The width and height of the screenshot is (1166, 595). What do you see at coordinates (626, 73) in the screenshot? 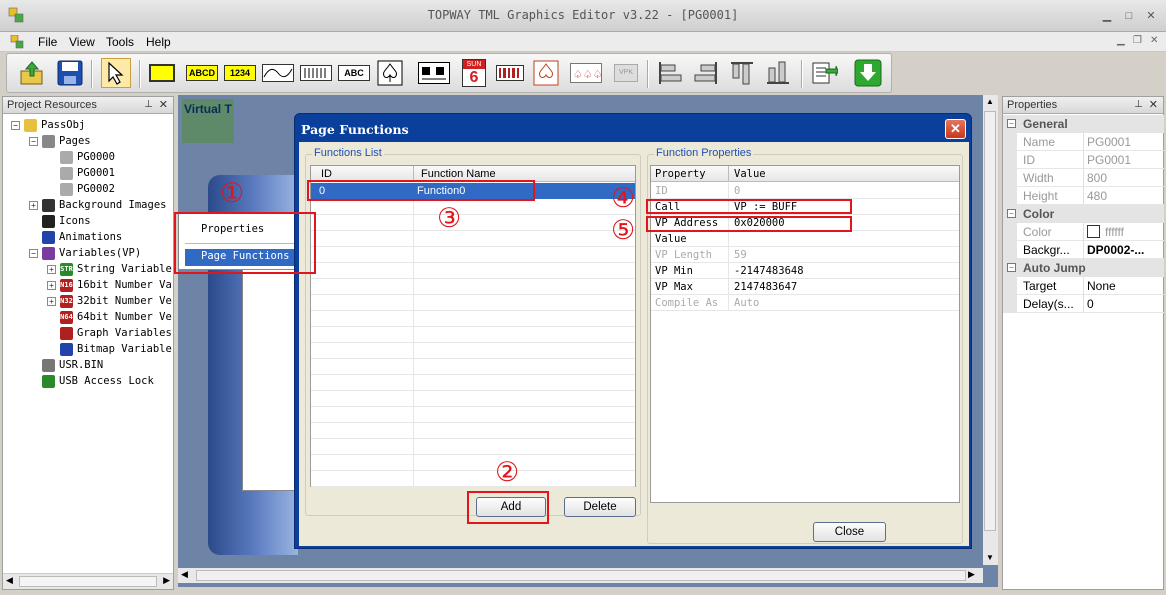
I see `vpk-icon: VPK` at bounding box center [626, 73].